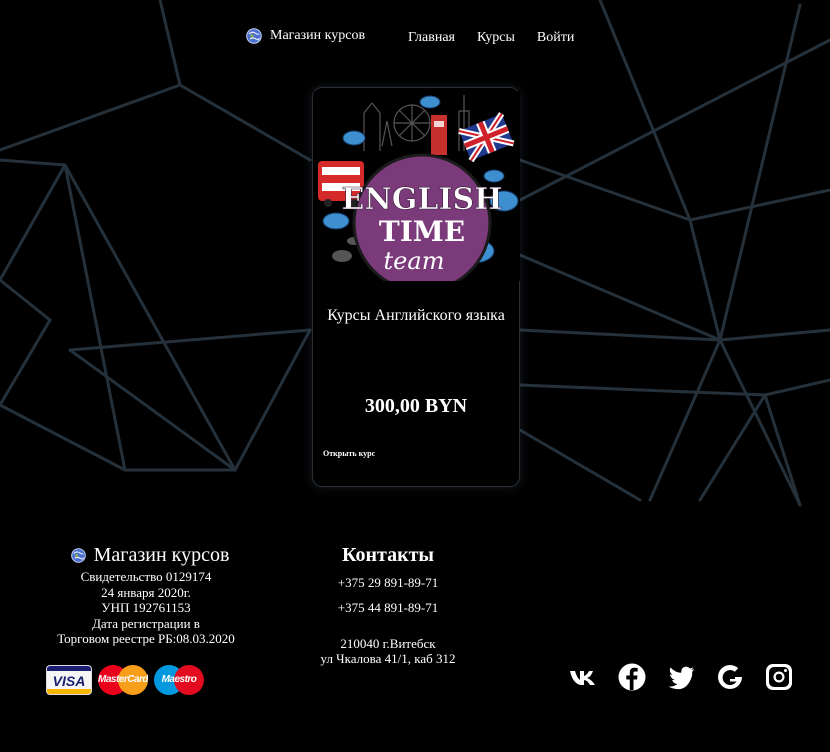 This screenshot has width=830, height=752. Describe the element at coordinates (422, 231) in the screenshot. I see `logo-line2: TIME` at that location.